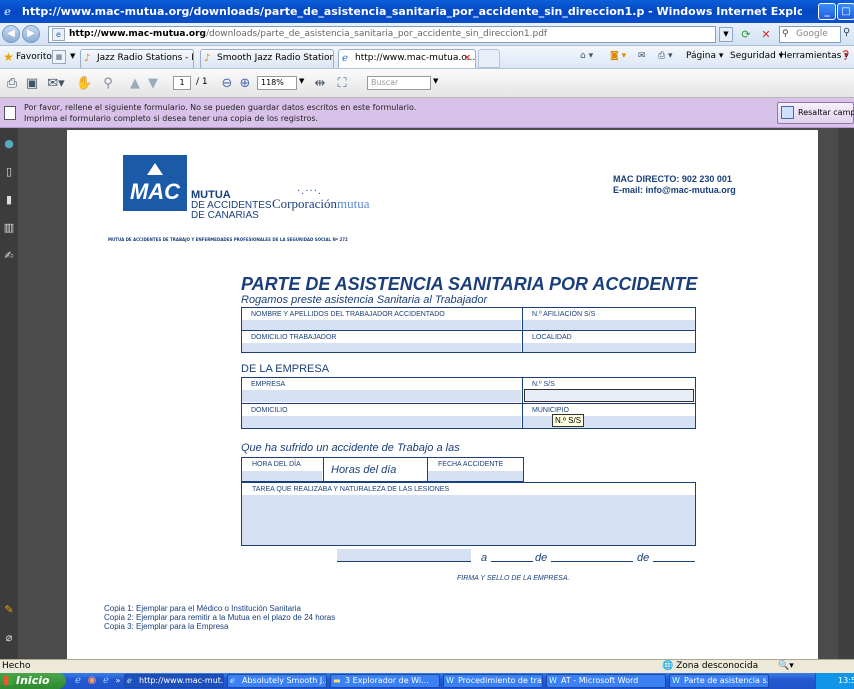  I want to click on tools-menu: Herramientas ▾, so click(814, 56).